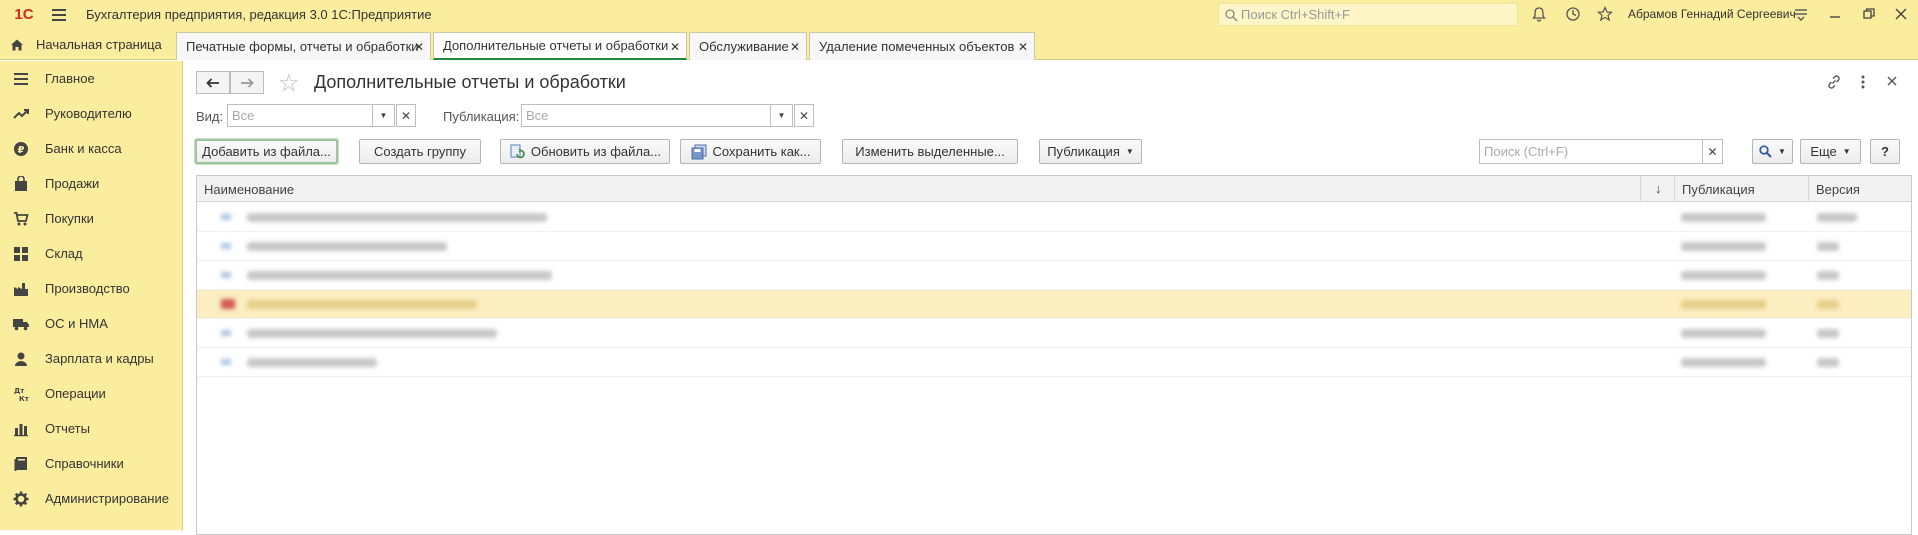 The image size is (1918, 535). I want to click on sidebar-item-admin: Администрирование, so click(91, 498).